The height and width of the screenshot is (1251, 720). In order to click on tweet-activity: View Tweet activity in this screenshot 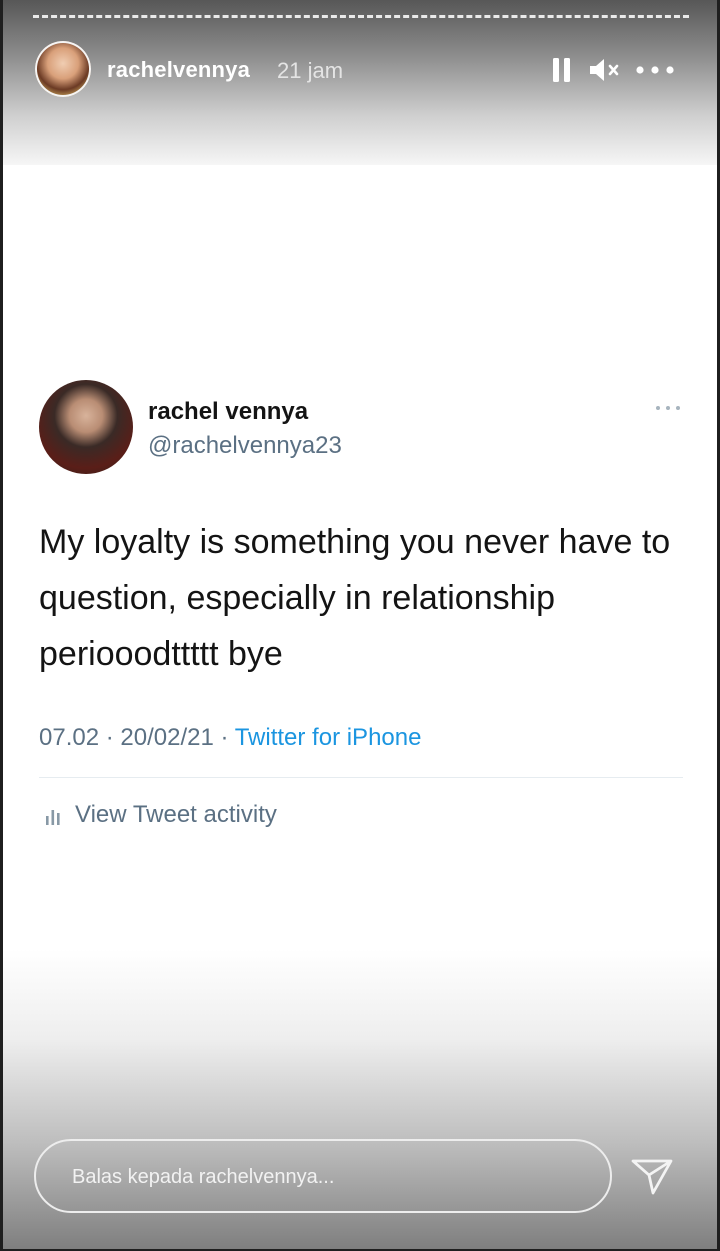, I will do `click(160, 815)`.